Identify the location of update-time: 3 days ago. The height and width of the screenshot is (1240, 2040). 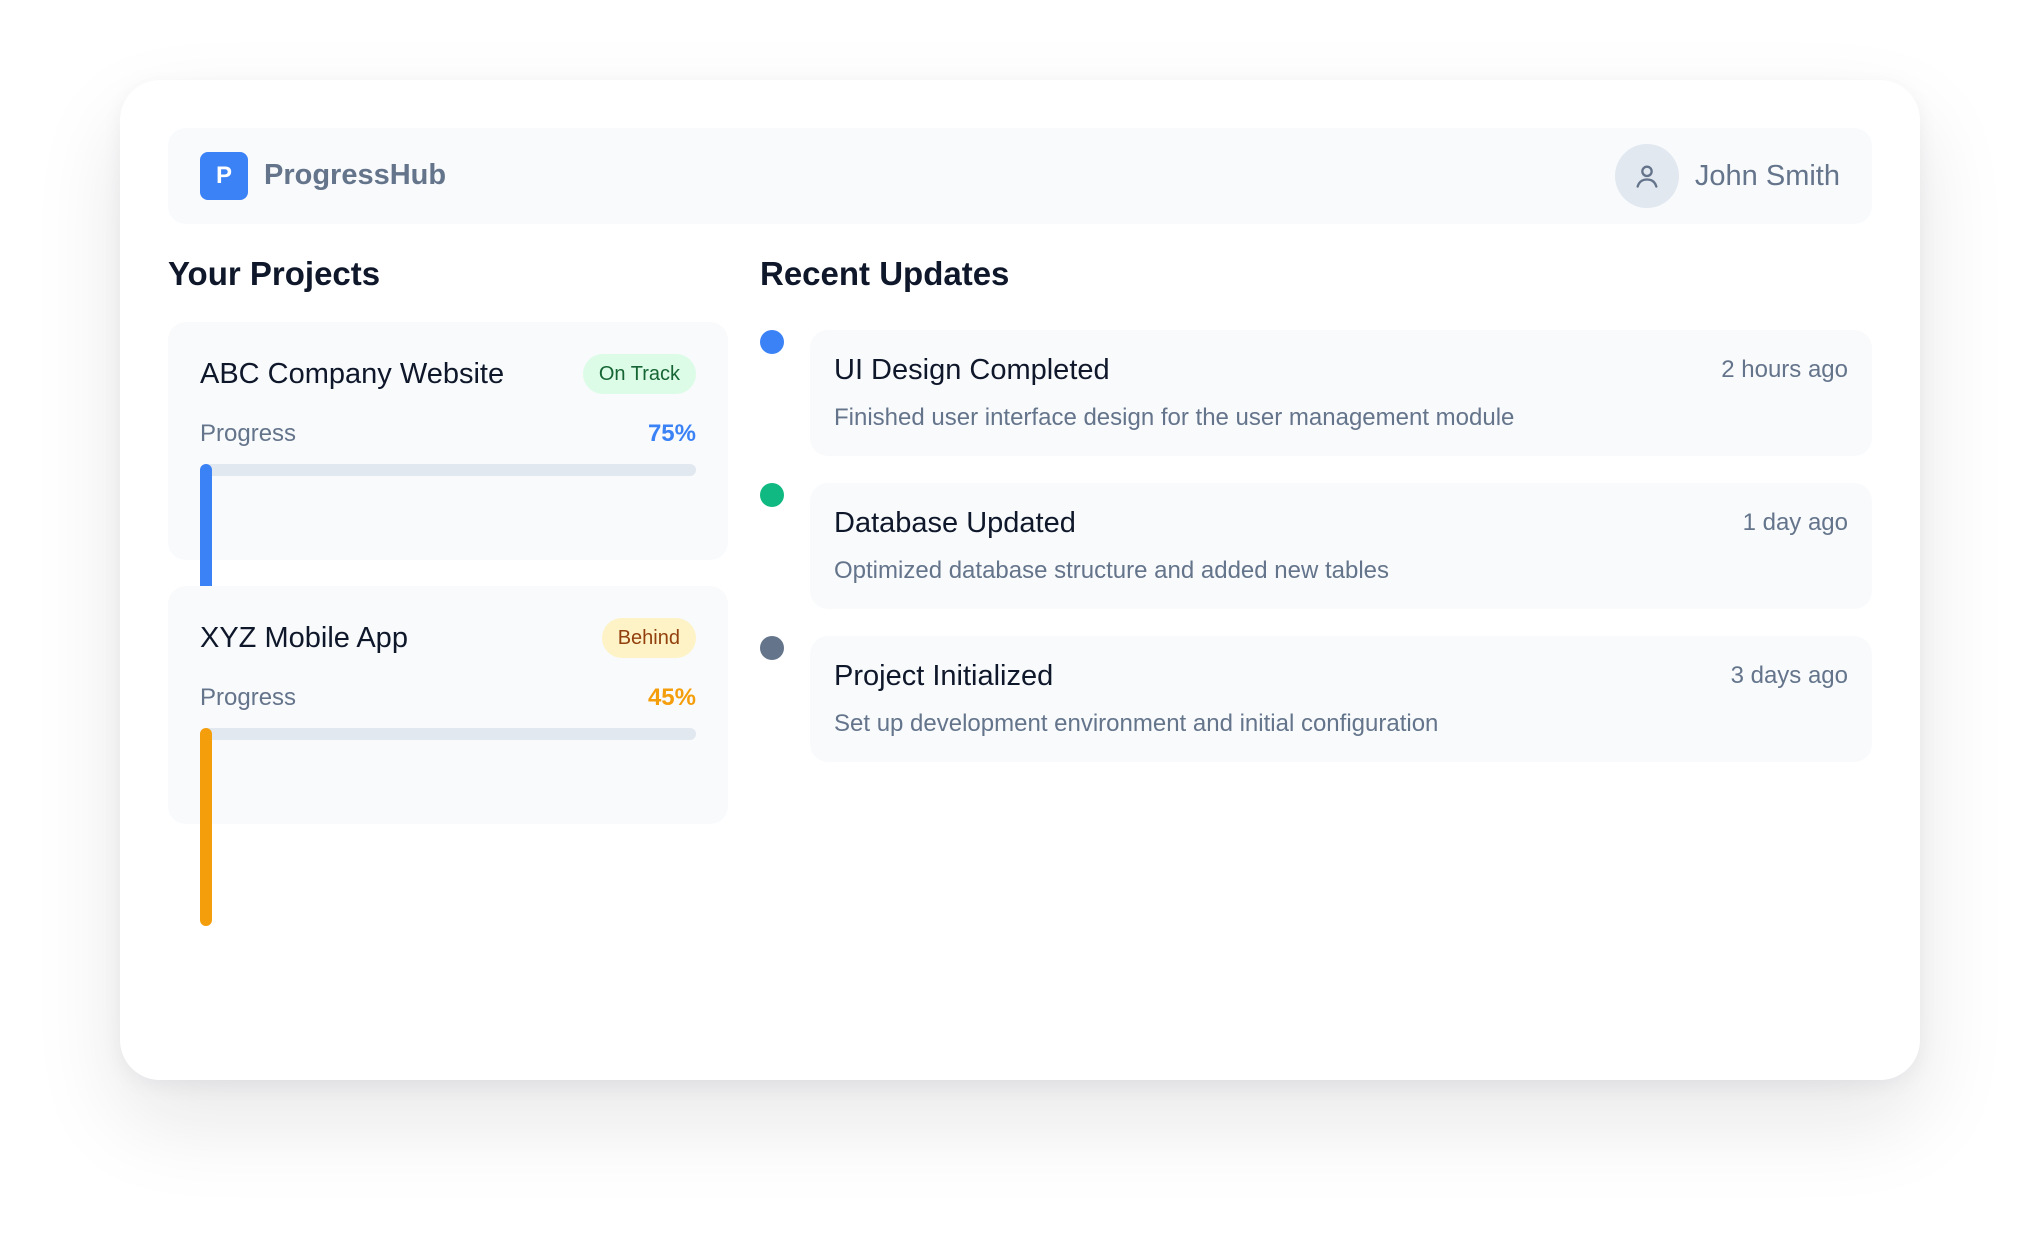
(1789, 675).